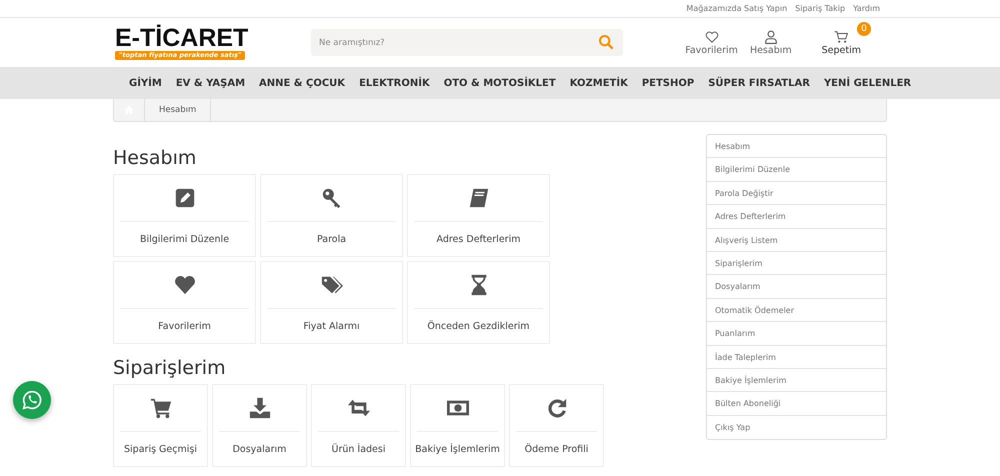 This screenshot has width=1000, height=476. Describe the element at coordinates (184, 302) in the screenshot. I see `account-card: Favorilerim` at that location.